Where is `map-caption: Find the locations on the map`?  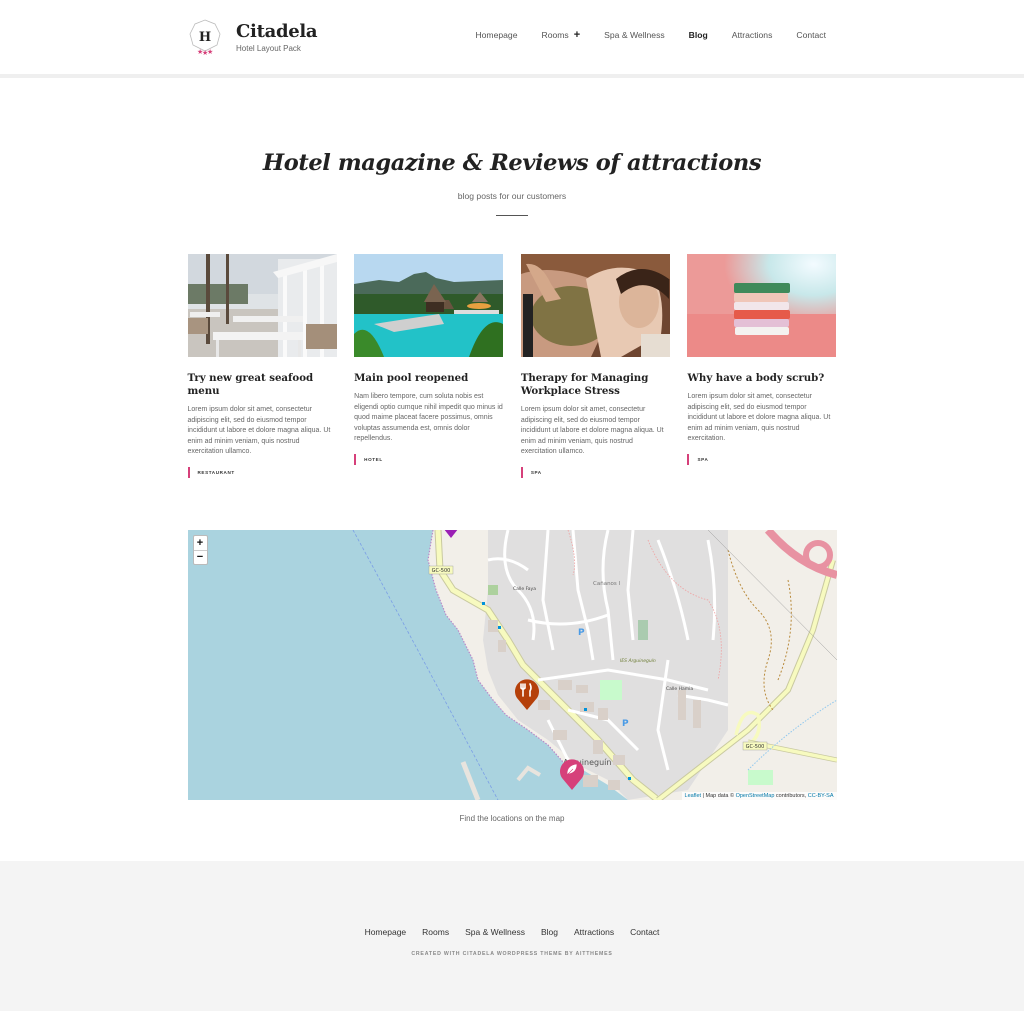
map-caption: Find the locations on the map is located at coordinates (512, 818).